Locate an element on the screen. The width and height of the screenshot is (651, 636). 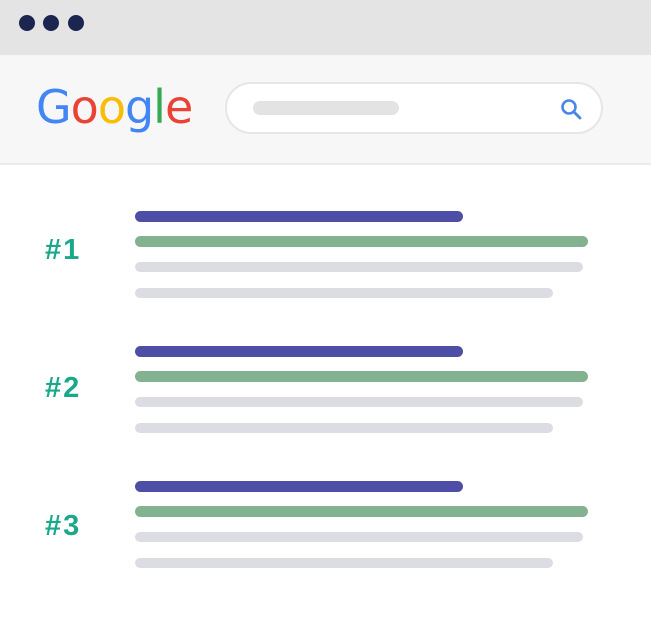
search-placeholder-bar is located at coordinates (326, 108).